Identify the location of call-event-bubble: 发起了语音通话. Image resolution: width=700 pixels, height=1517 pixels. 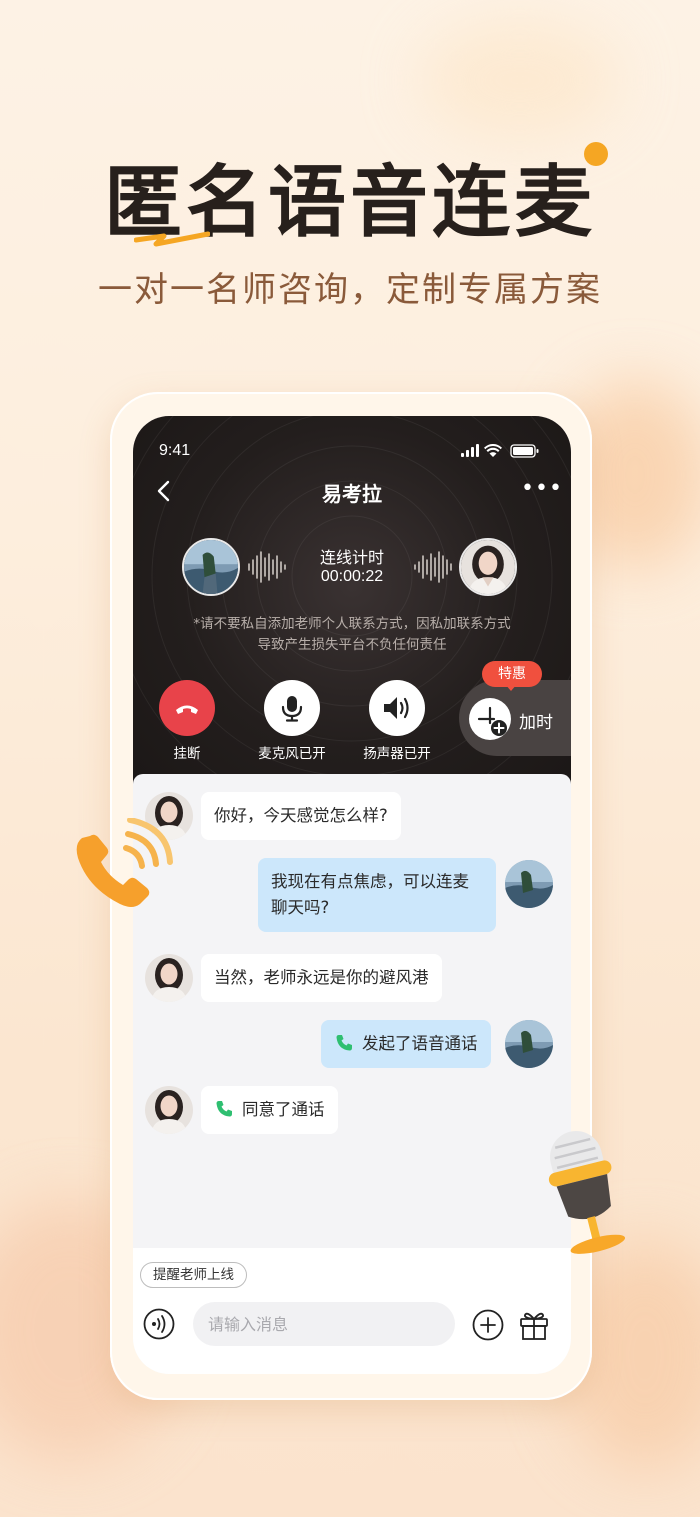
(406, 1044).